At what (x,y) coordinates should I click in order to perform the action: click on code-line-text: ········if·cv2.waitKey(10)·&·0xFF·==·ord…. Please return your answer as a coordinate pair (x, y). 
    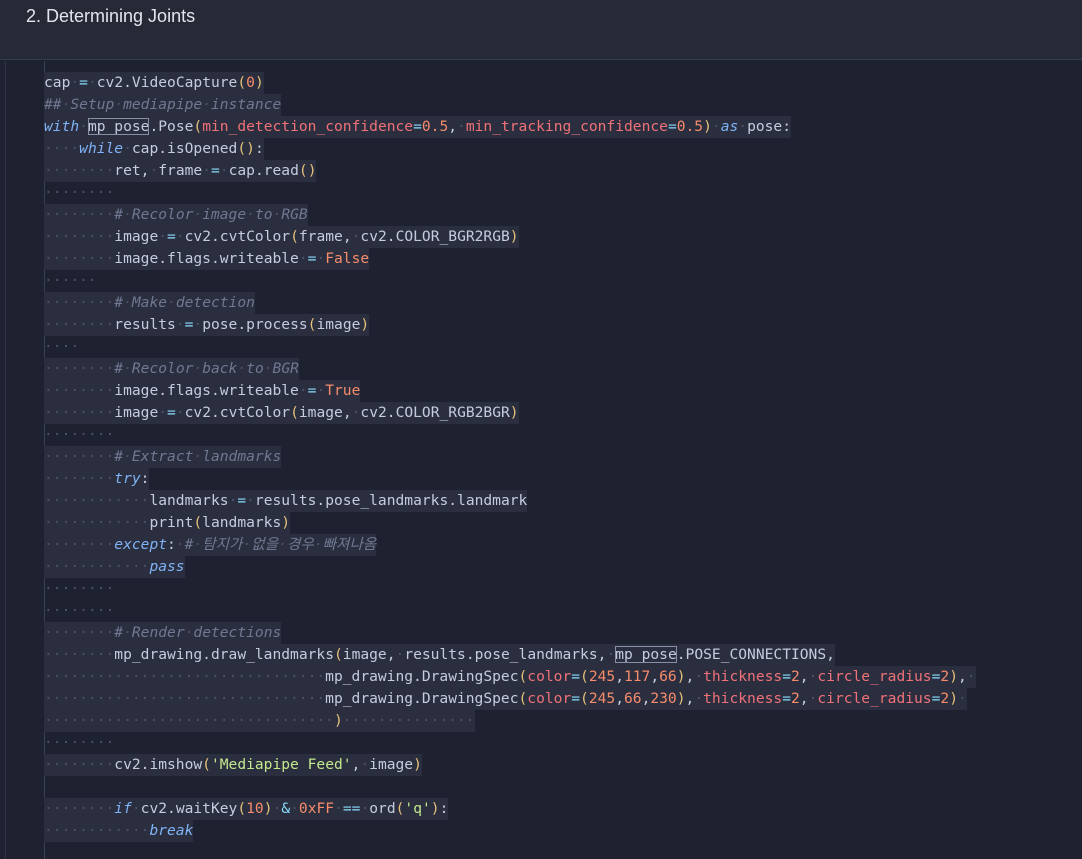
    Looking at the image, I should click on (246, 809).